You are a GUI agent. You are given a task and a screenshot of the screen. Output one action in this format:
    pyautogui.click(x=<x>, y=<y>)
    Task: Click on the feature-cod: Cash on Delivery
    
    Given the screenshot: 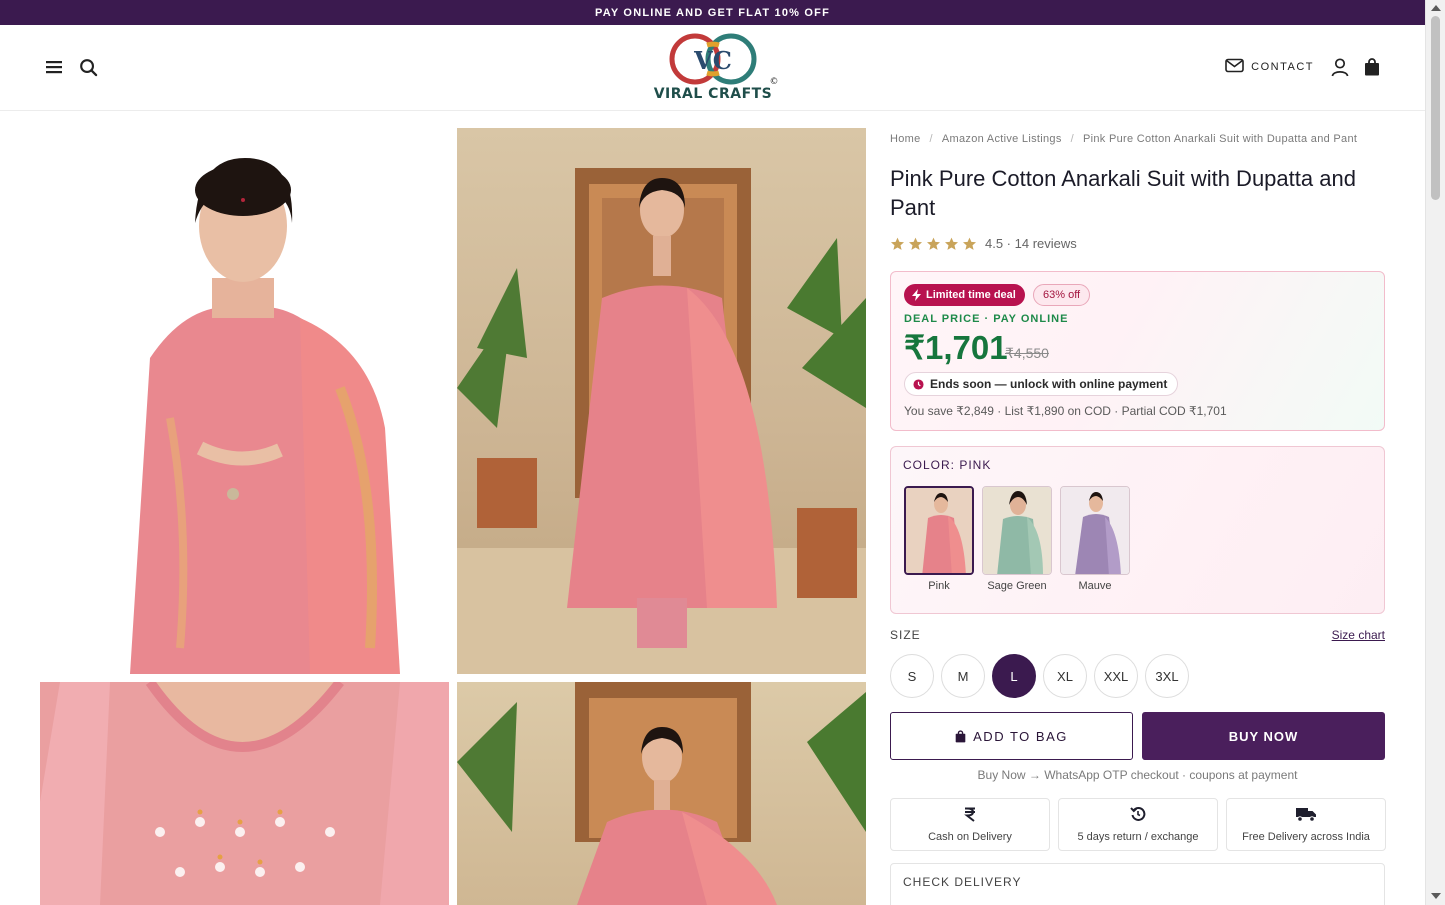 What is the action you would take?
    pyautogui.click(x=970, y=824)
    